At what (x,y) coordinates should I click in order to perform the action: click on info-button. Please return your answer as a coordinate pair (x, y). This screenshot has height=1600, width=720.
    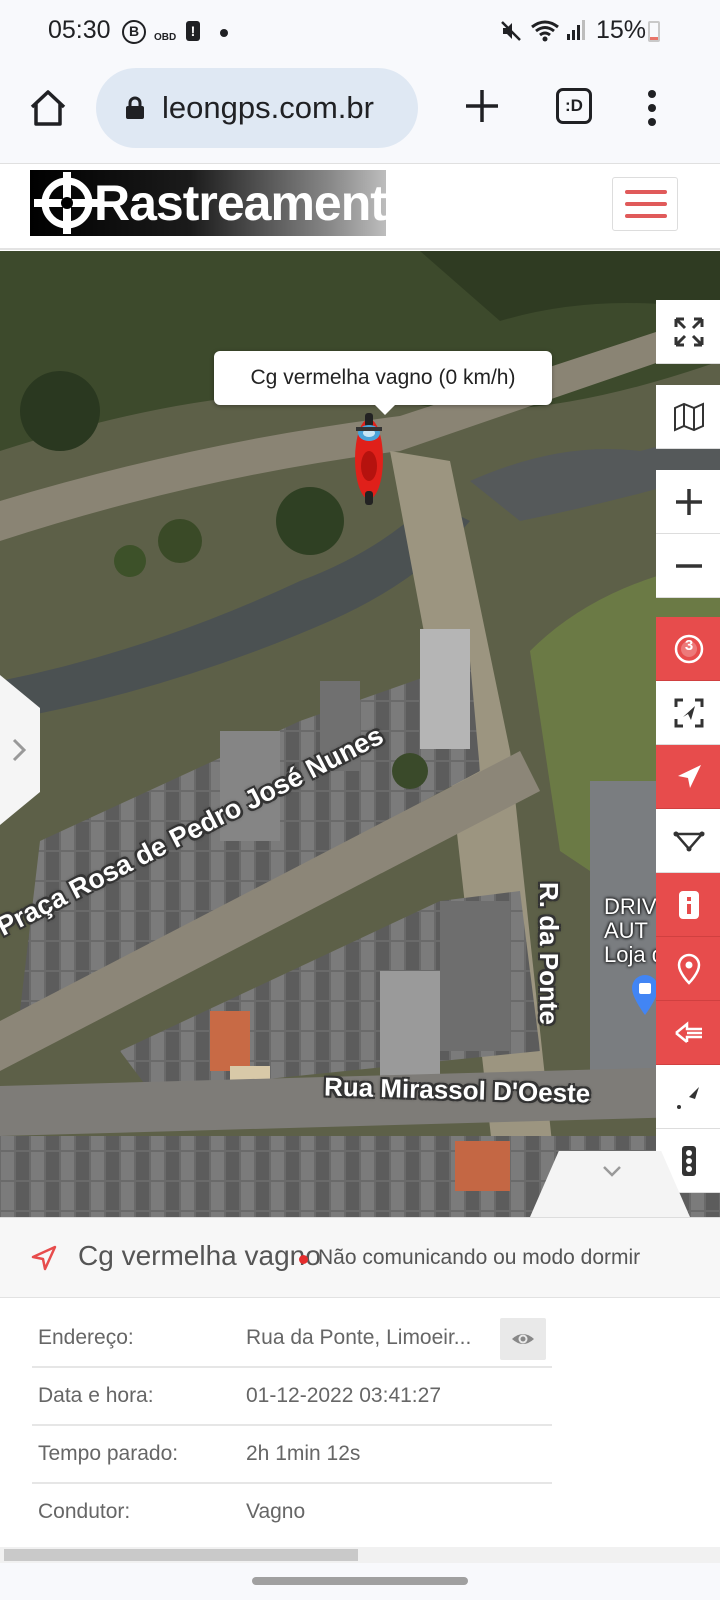
    Looking at the image, I should click on (688, 905).